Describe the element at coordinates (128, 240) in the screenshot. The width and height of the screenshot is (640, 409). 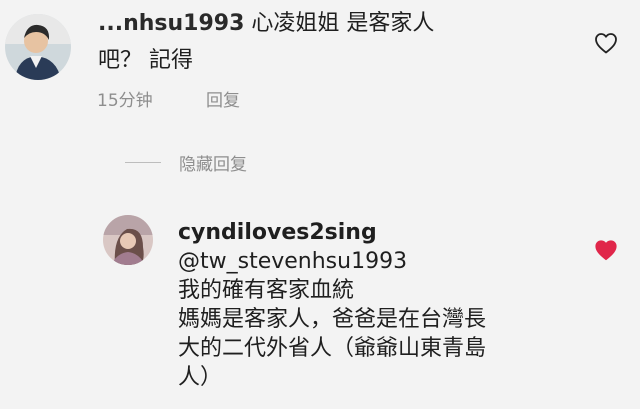
I see `reply-author-avatar` at that location.